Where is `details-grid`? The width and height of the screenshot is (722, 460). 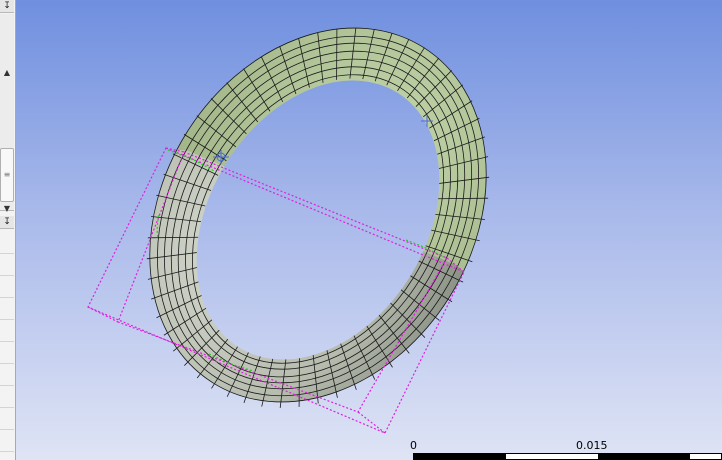 details-grid is located at coordinates (7, 346).